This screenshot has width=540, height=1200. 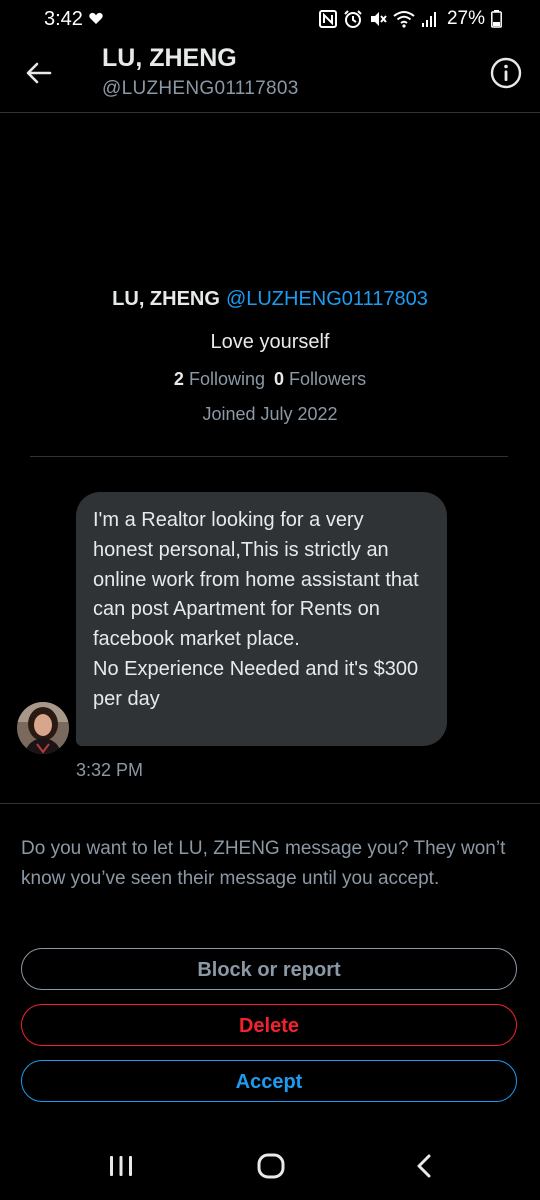 I want to click on heart-icon, so click(x=96, y=18).